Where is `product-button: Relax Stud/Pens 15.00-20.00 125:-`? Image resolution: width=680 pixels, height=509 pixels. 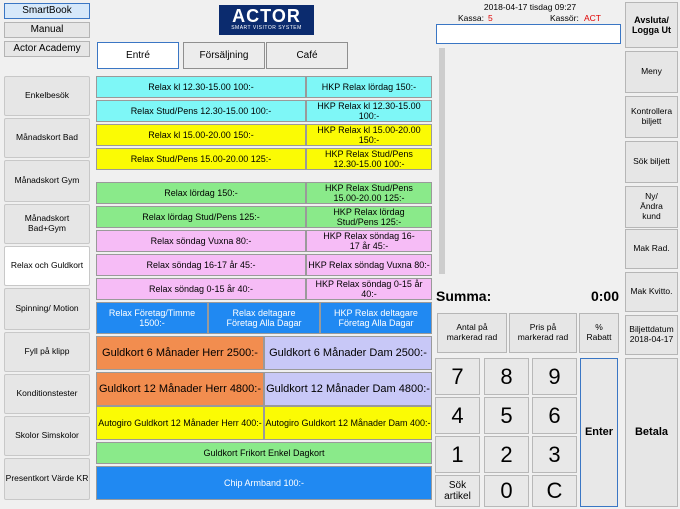
product-button: Relax Stud/Pens 15.00-20.00 125:- is located at coordinates (201, 159).